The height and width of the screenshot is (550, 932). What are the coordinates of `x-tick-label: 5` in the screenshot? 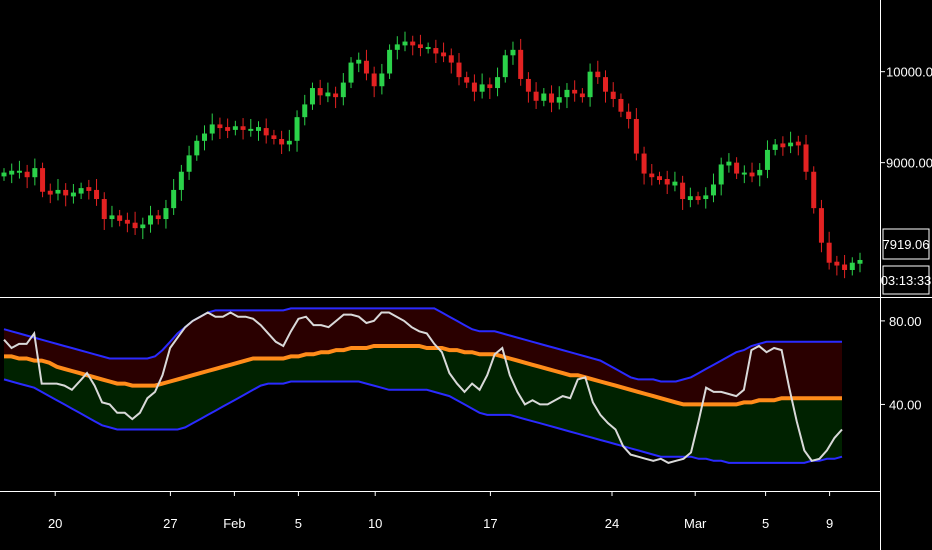 It's located at (298, 523).